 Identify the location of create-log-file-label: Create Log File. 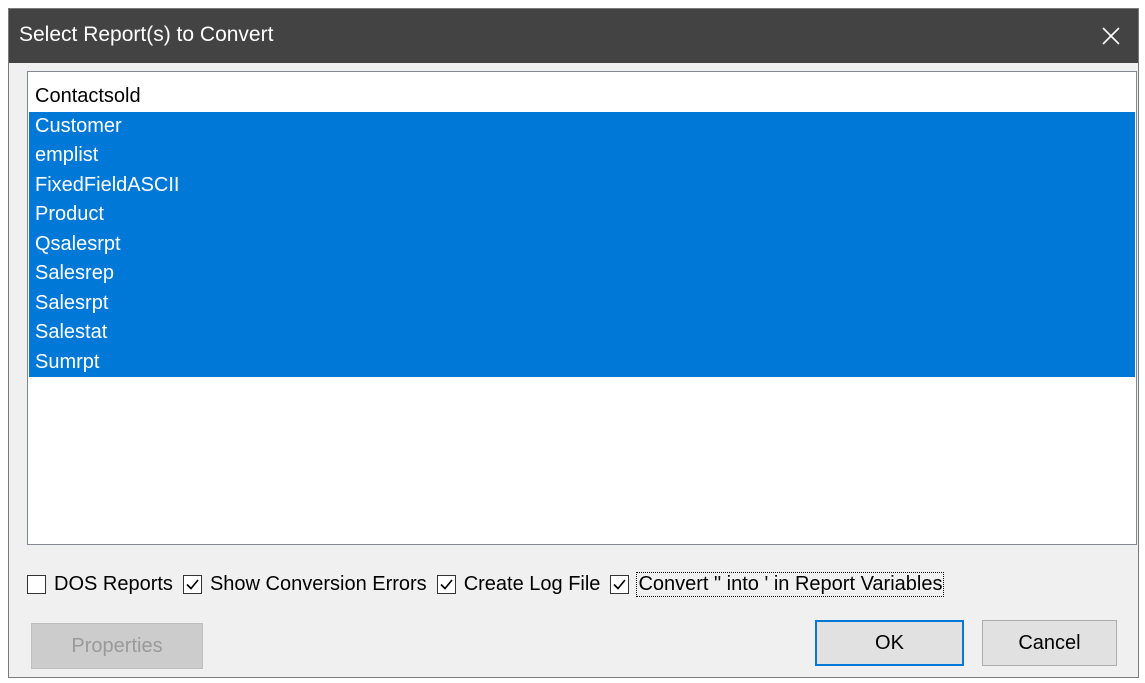
(532, 583).